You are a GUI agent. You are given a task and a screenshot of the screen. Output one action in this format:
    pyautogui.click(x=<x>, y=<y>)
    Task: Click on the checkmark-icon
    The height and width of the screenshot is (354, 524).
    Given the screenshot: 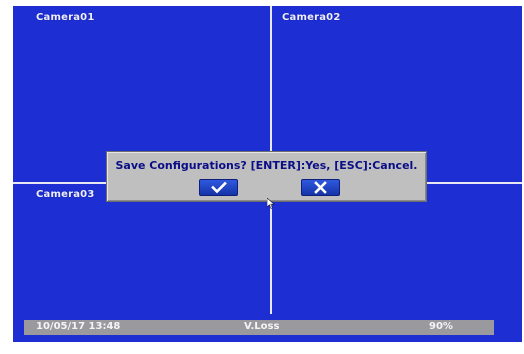 What is the action you would take?
    pyautogui.click(x=219, y=187)
    